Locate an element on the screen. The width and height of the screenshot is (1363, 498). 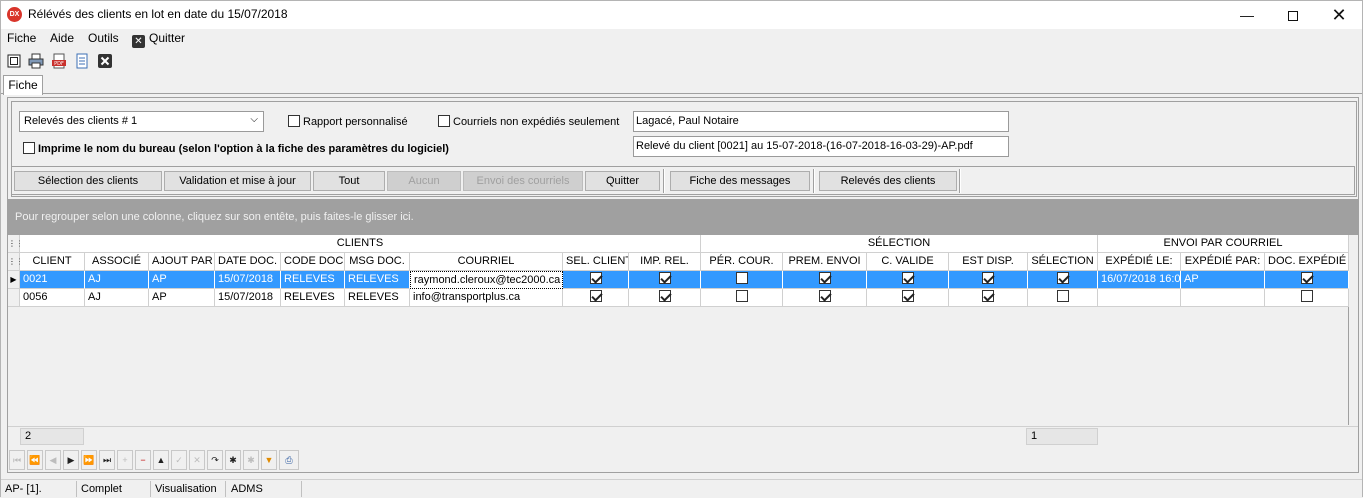
send-emails-button: Envoi des courriels is located at coordinates (523, 181).